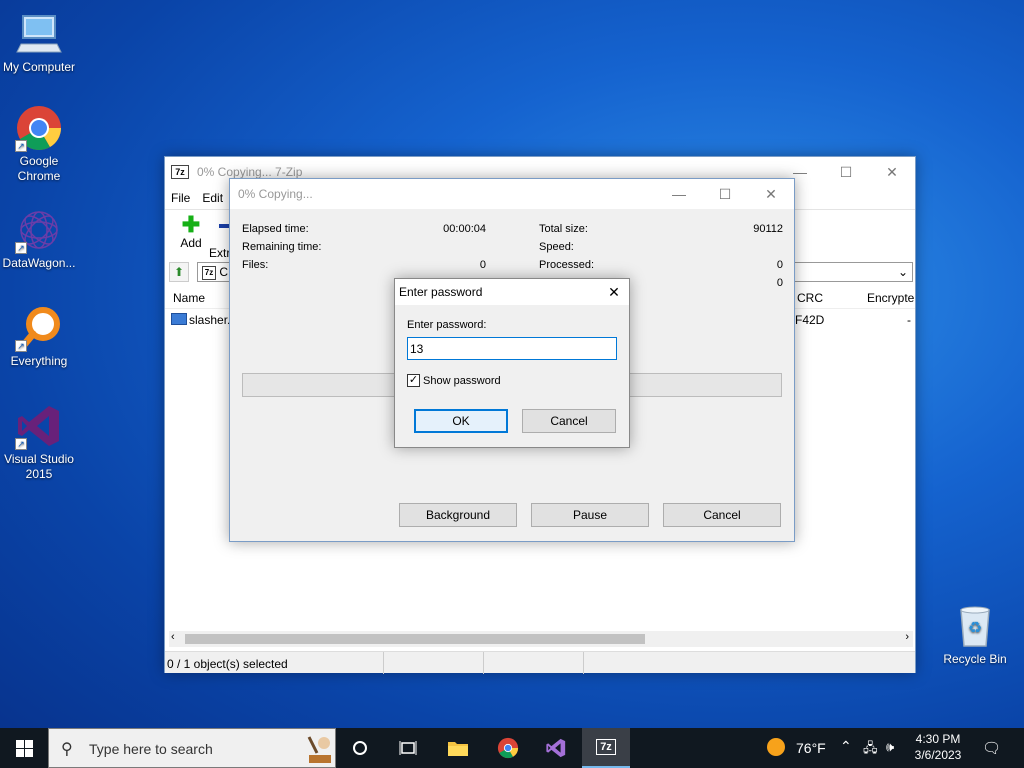  Describe the element at coordinates (512, 292) in the screenshot. I see `password-dialog-titlebar: Enter password ✕` at that location.